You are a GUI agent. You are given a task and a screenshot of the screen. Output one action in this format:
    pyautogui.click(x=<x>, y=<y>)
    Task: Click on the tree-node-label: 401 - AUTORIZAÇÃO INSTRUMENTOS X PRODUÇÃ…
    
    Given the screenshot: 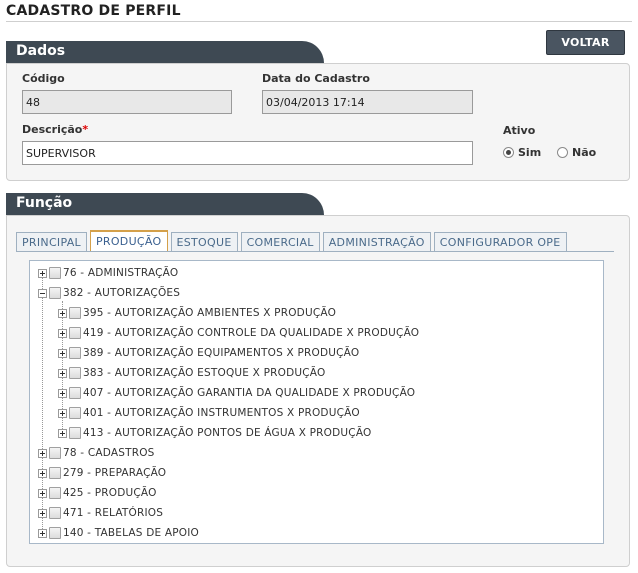 What is the action you would take?
    pyautogui.click(x=221, y=413)
    